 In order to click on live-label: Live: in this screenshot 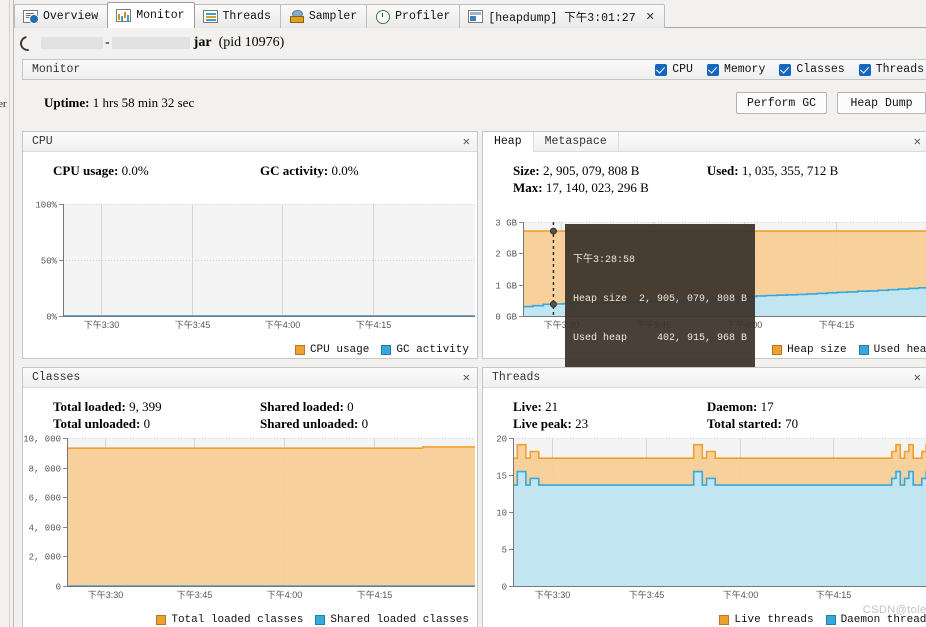, I will do `click(527, 406)`.